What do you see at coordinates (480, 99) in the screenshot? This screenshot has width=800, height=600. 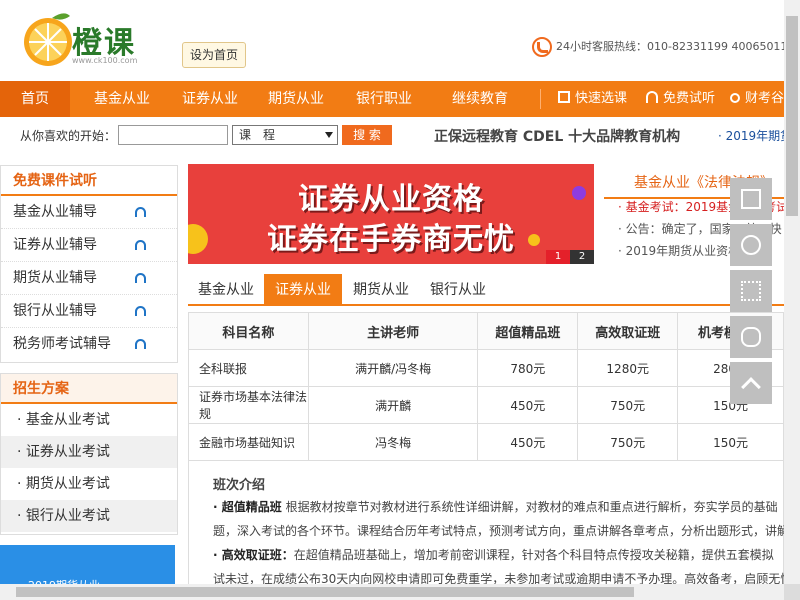 I see `nav-continuing-edu: 继续教育` at bounding box center [480, 99].